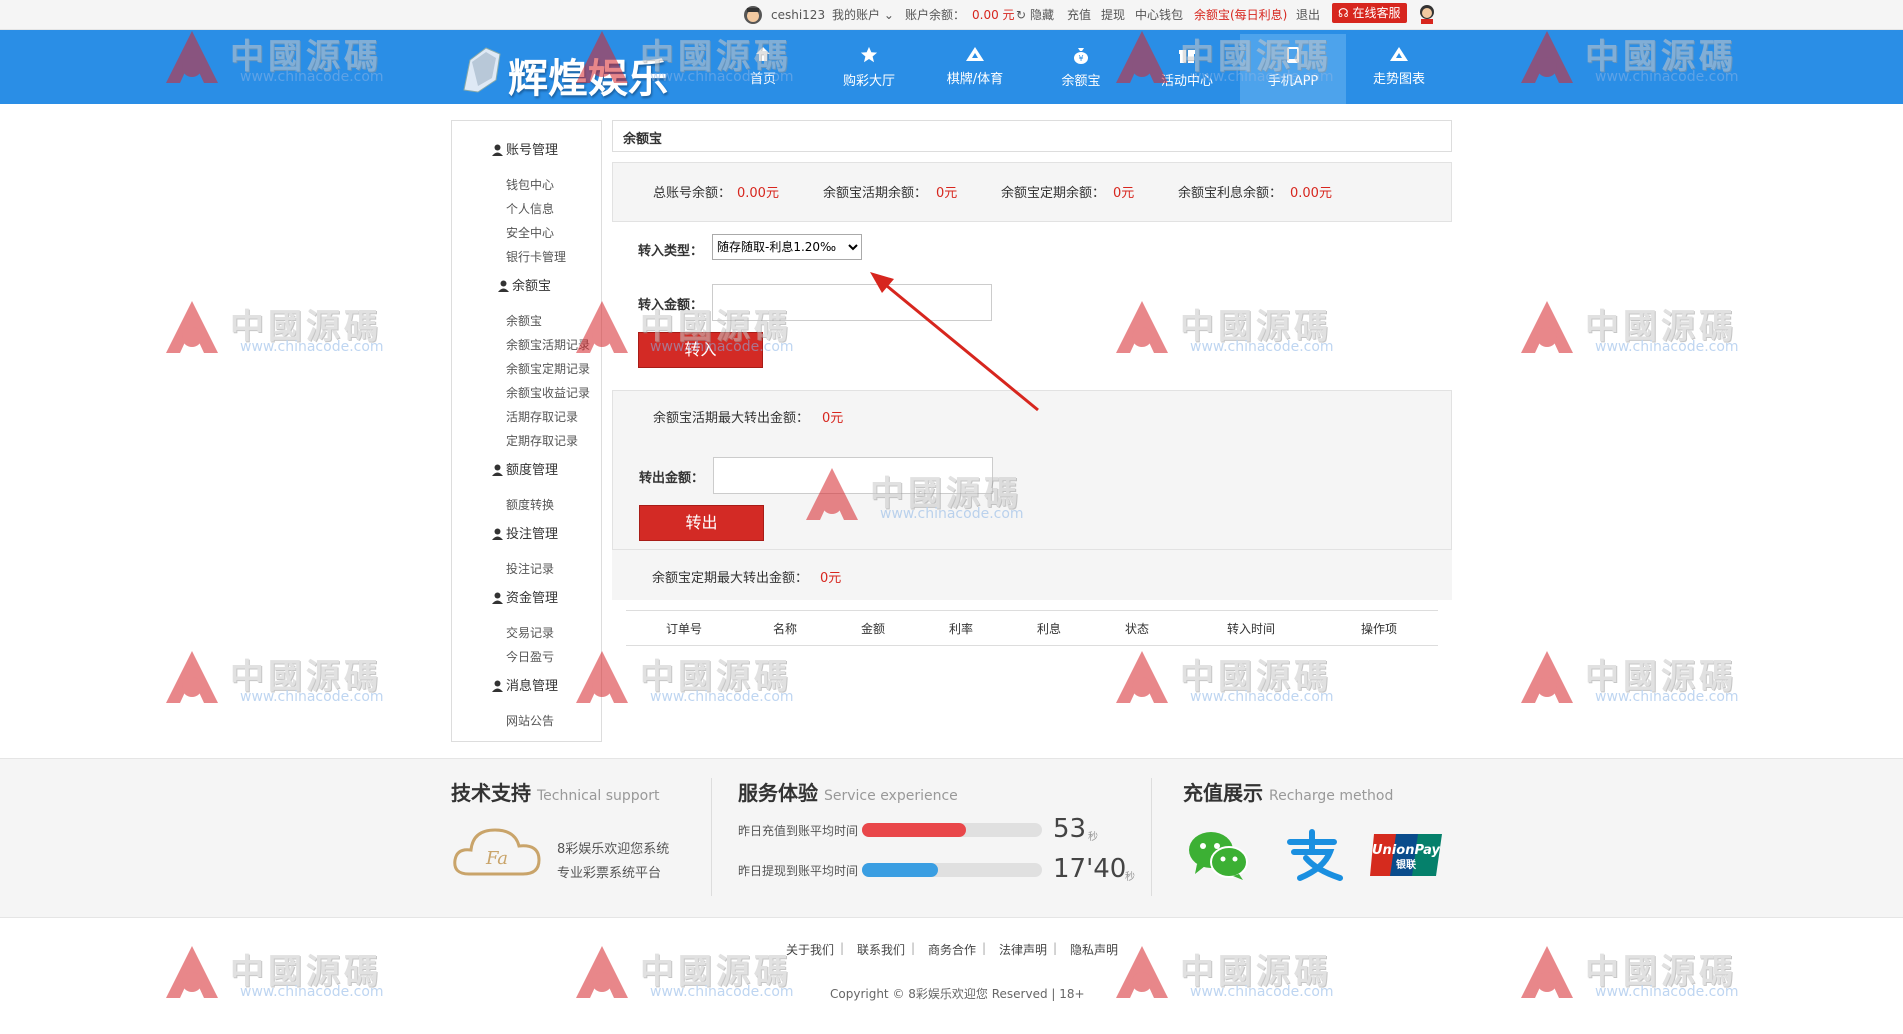 This screenshot has height=1034, width=1903. What do you see at coordinates (1093, 837) in the screenshot?
I see `deposit-time-unit: 秒` at bounding box center [1093, 837].